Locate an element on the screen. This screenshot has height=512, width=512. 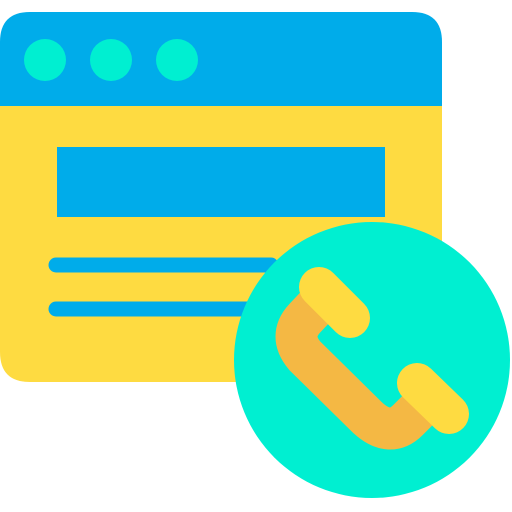
handset-top-end is located at coordinates (334, 302).